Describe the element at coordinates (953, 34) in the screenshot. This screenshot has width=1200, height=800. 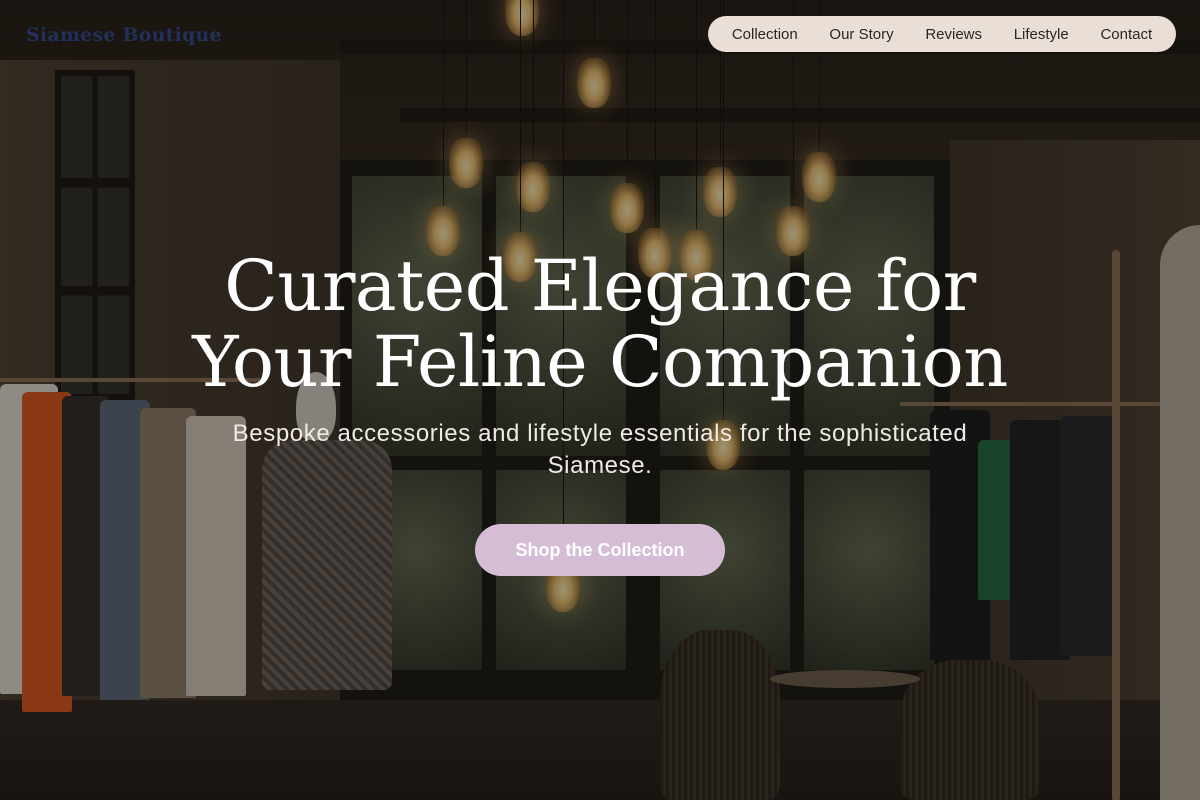
I see `nav-reviews: Reviews` at that location.